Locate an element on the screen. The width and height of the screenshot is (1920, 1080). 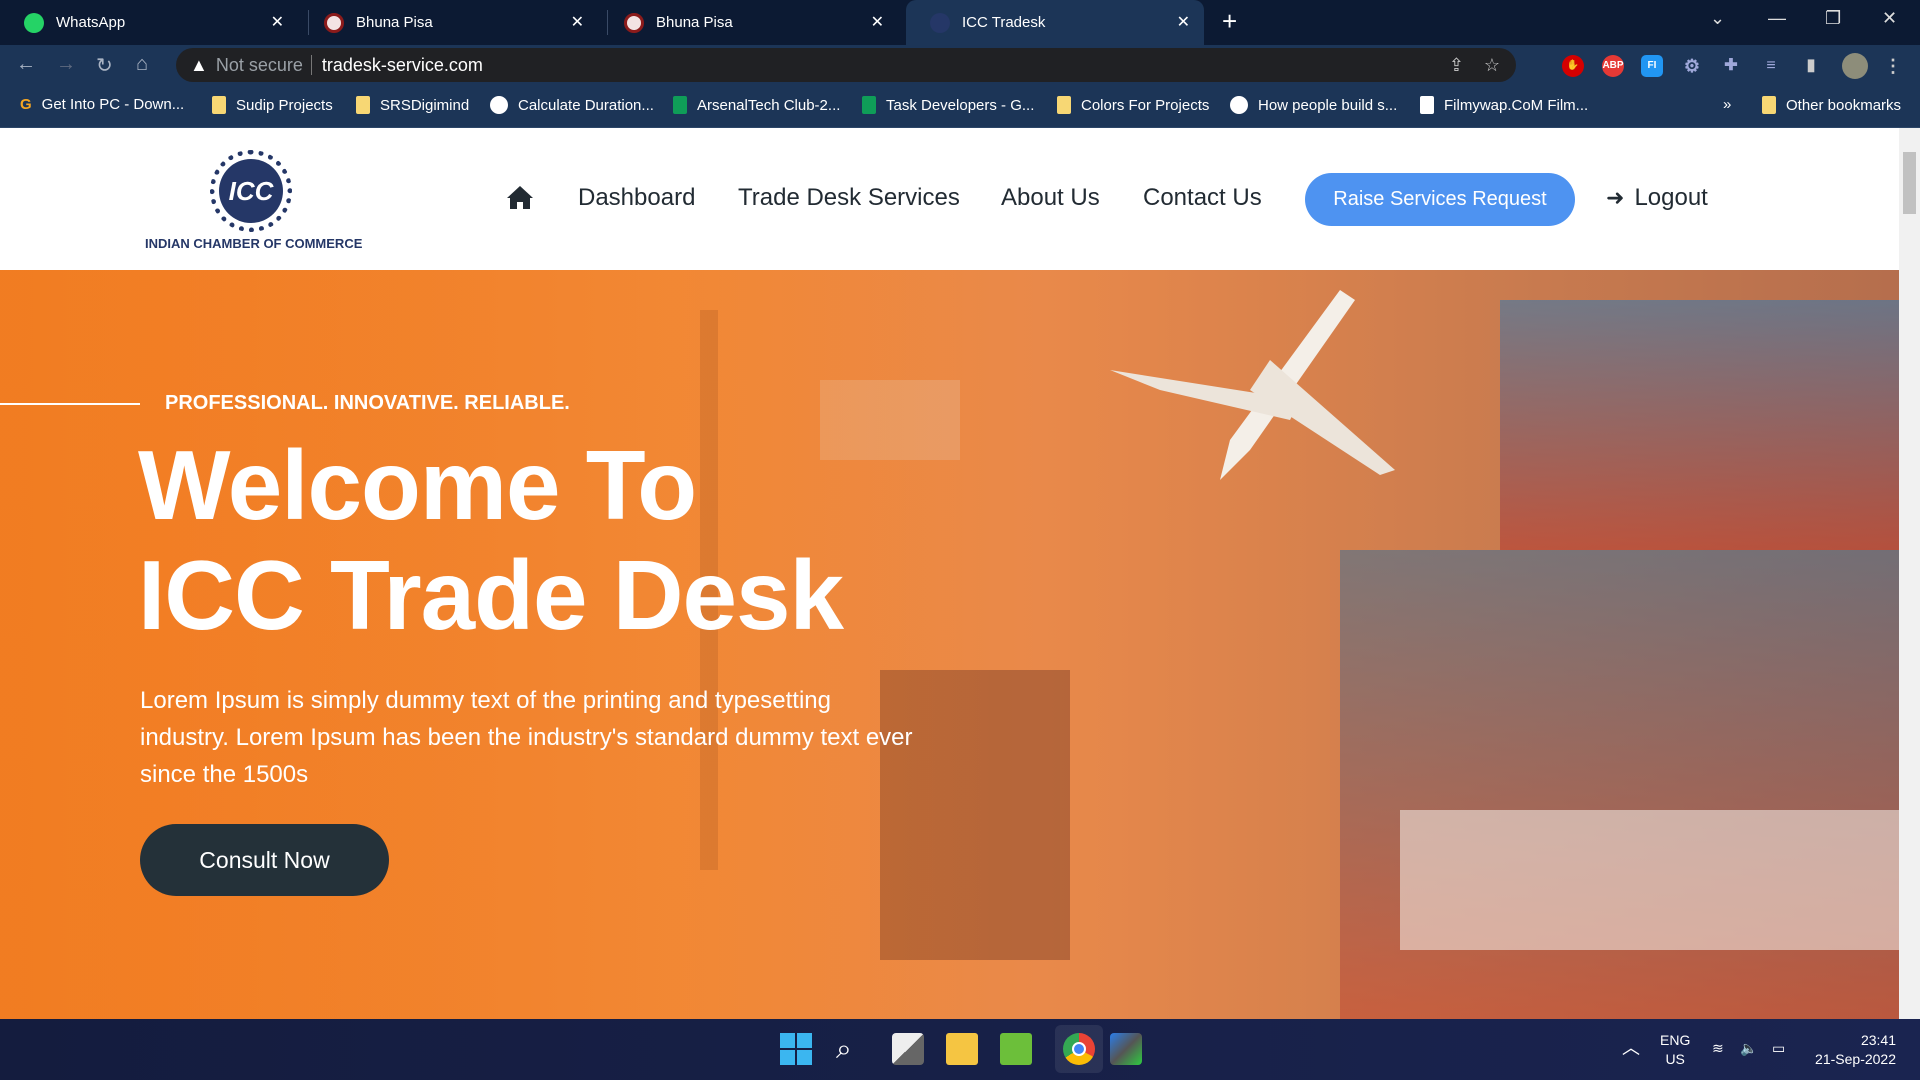
forward-icon: → is located at coordinates (66, 64).